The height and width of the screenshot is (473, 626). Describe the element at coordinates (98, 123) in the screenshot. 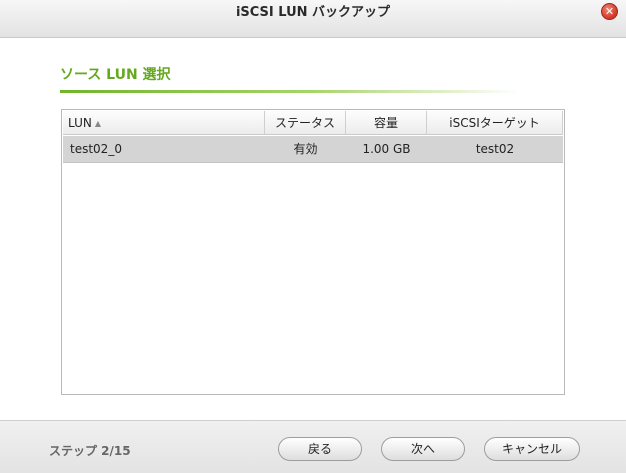

I see `sort-ascending-icon: ▲` at that location.